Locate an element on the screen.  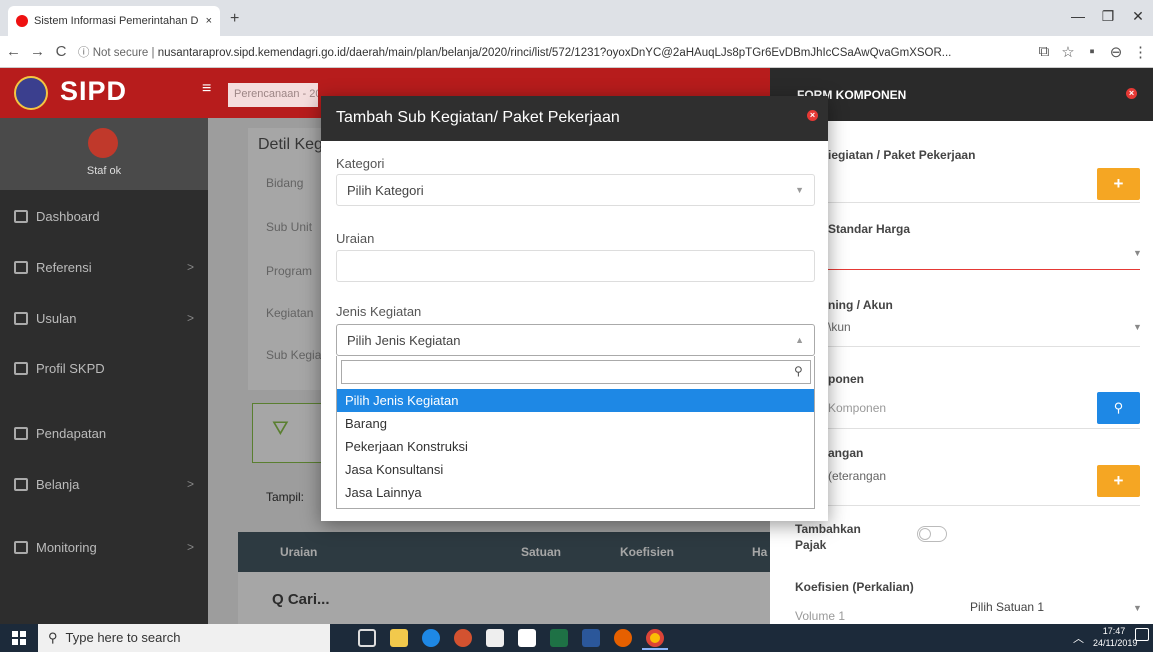
brand-title: SIPD is located at coordinates (94, 91).